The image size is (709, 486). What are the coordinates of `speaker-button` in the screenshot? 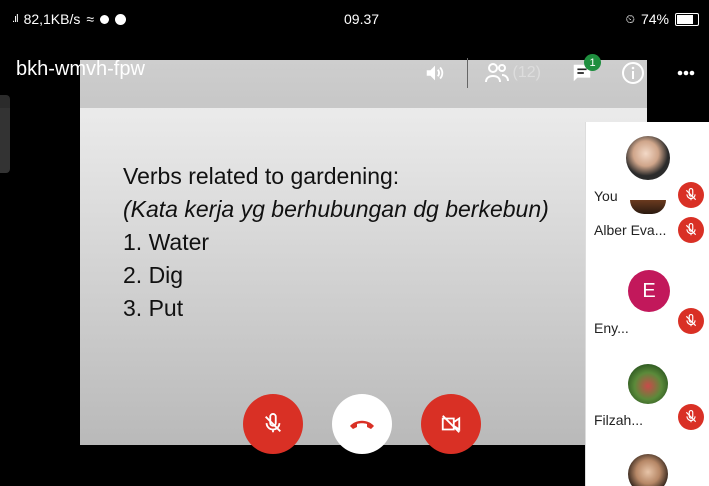 It's located at (435, 73).